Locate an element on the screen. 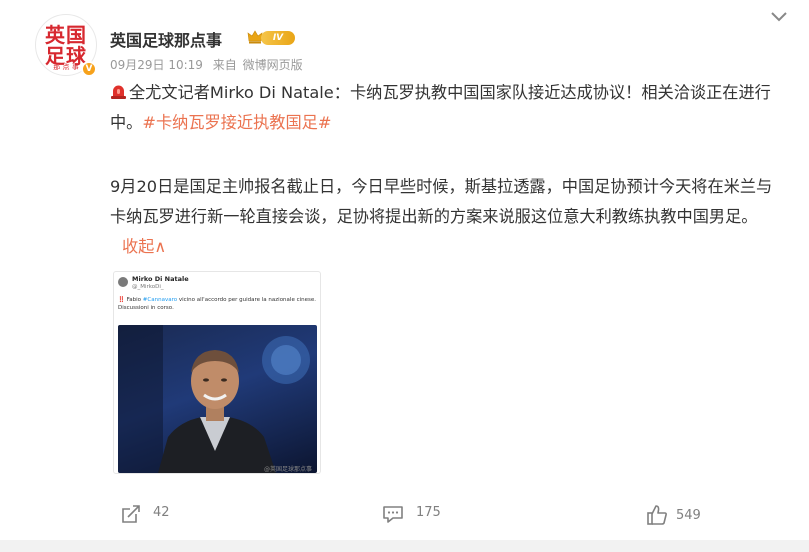 This screenshot has width=809, height=552. post-source: 微博网页版 is located at coordinates (273, 65).